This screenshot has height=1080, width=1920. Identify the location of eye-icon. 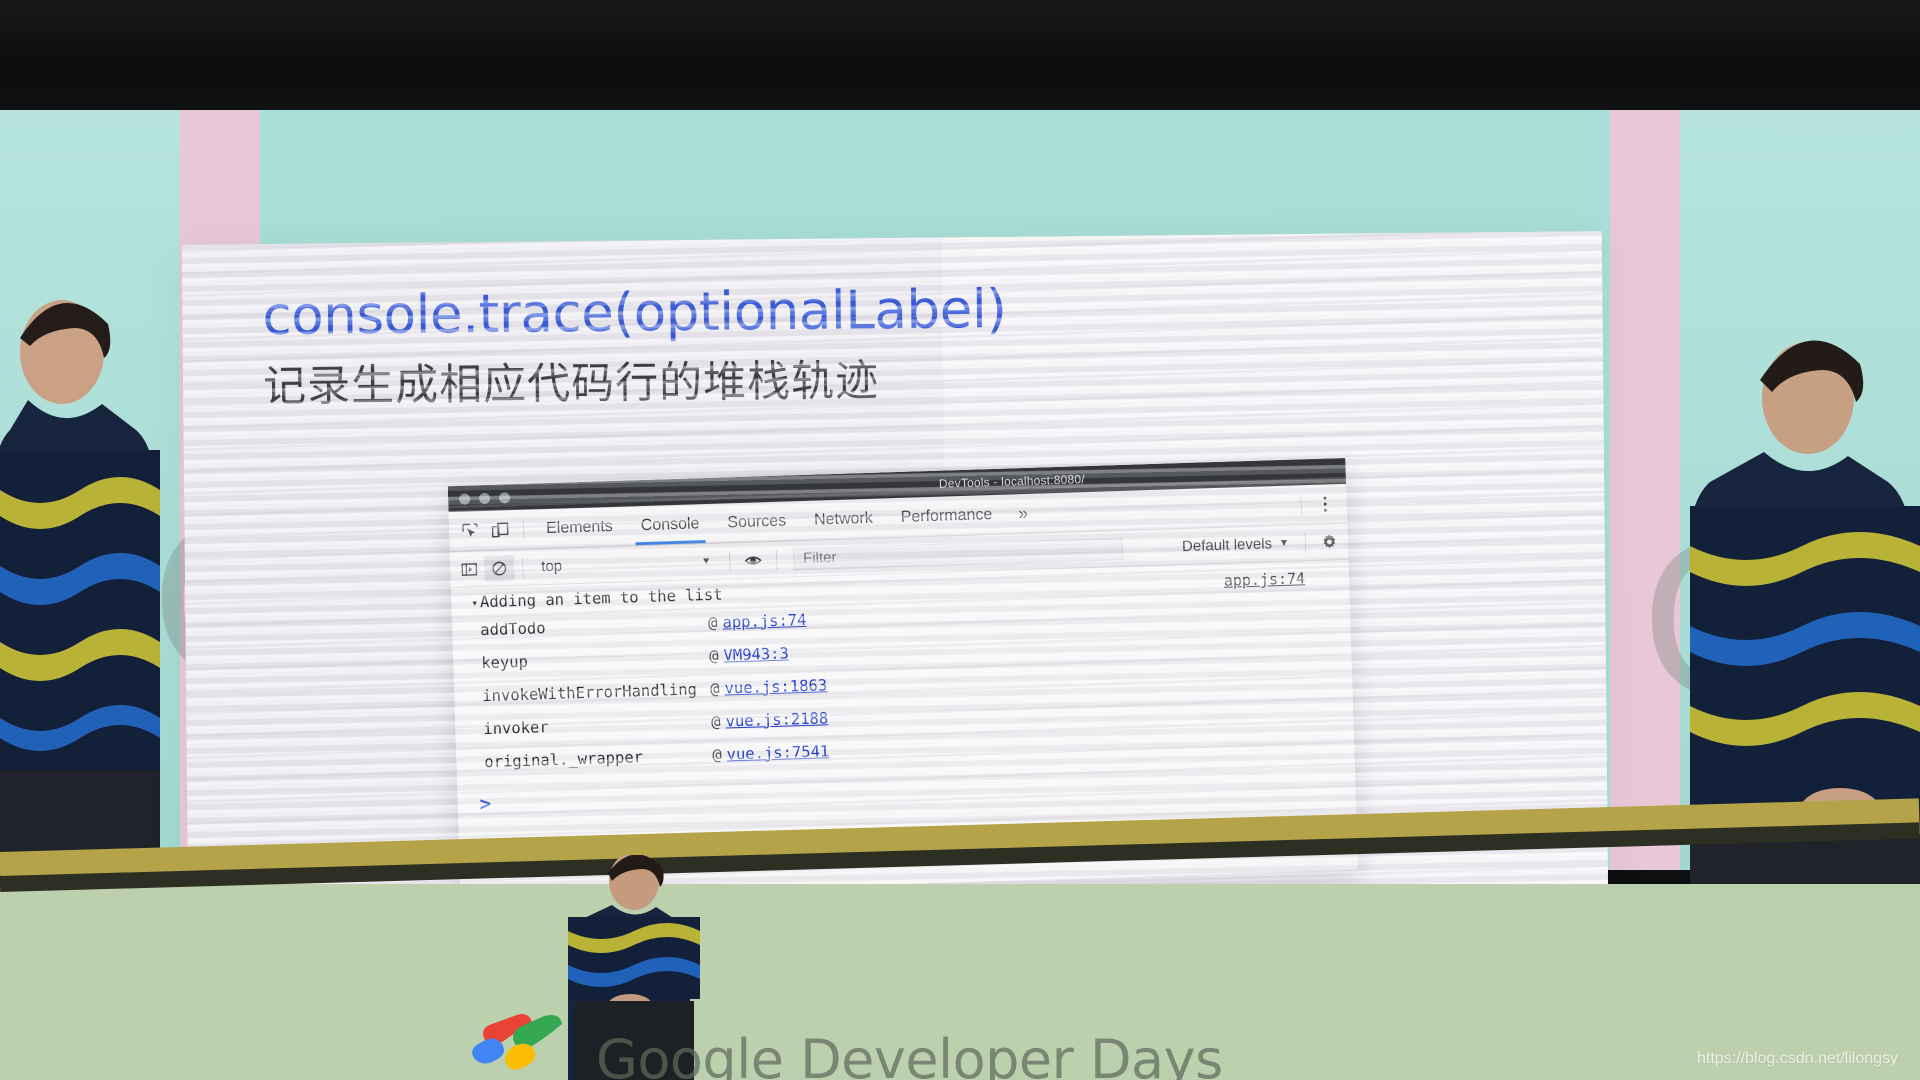
(753, 560).